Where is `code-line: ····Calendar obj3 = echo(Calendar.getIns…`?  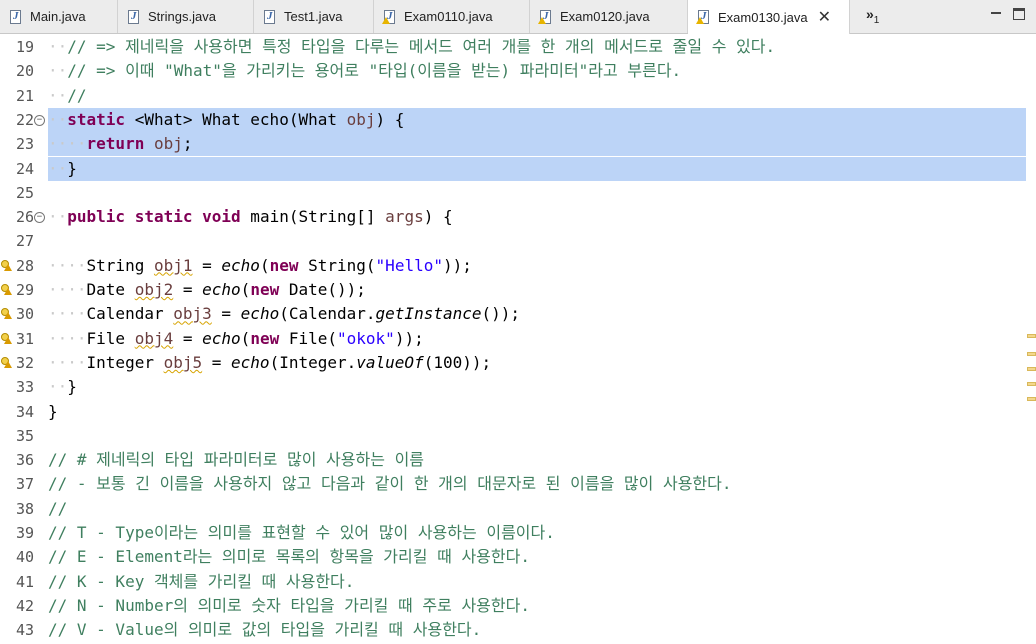
code-line: ····Calendar obj3 = echo(Calendar.getIns… is located at coordinates (284, 314).